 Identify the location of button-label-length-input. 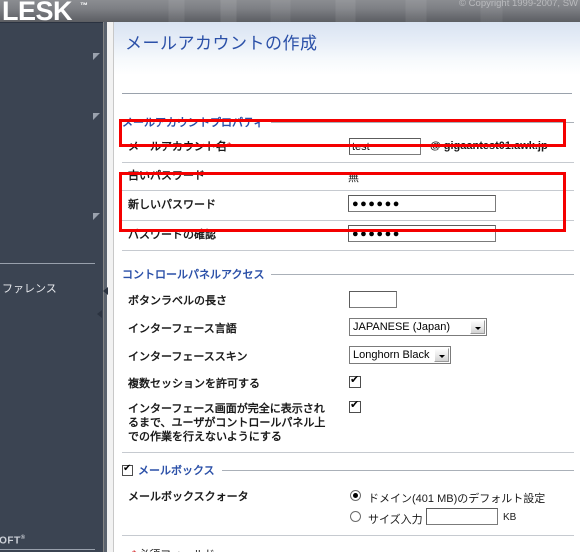
(373, 299).